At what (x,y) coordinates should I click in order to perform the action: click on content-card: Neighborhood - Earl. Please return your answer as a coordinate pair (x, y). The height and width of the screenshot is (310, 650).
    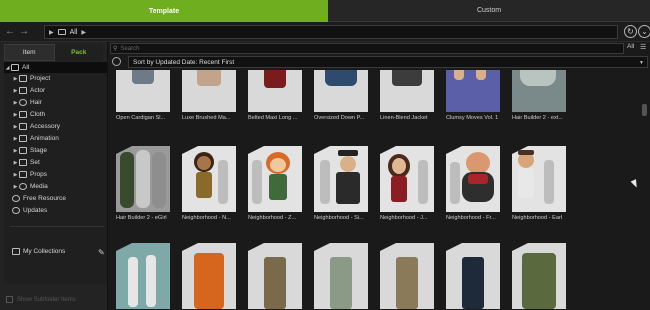
    Looking at the image, I should click on (541, 183).